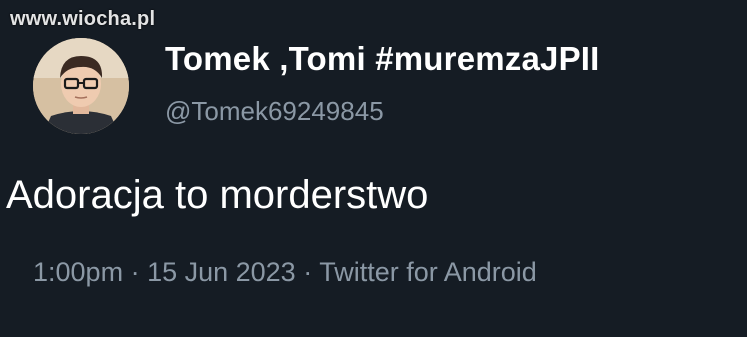  Describe the element at coordinates (428, 272) in the screenshot. I see `tweet-source: Twitter for Android` at that location.